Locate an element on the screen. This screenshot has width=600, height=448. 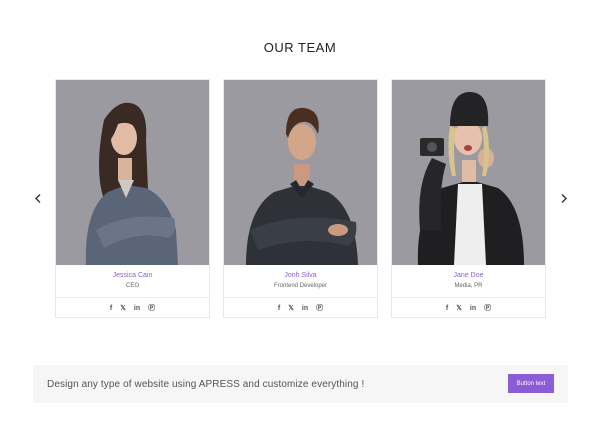
cta-button: Button text is located at coordinates (531, 383).